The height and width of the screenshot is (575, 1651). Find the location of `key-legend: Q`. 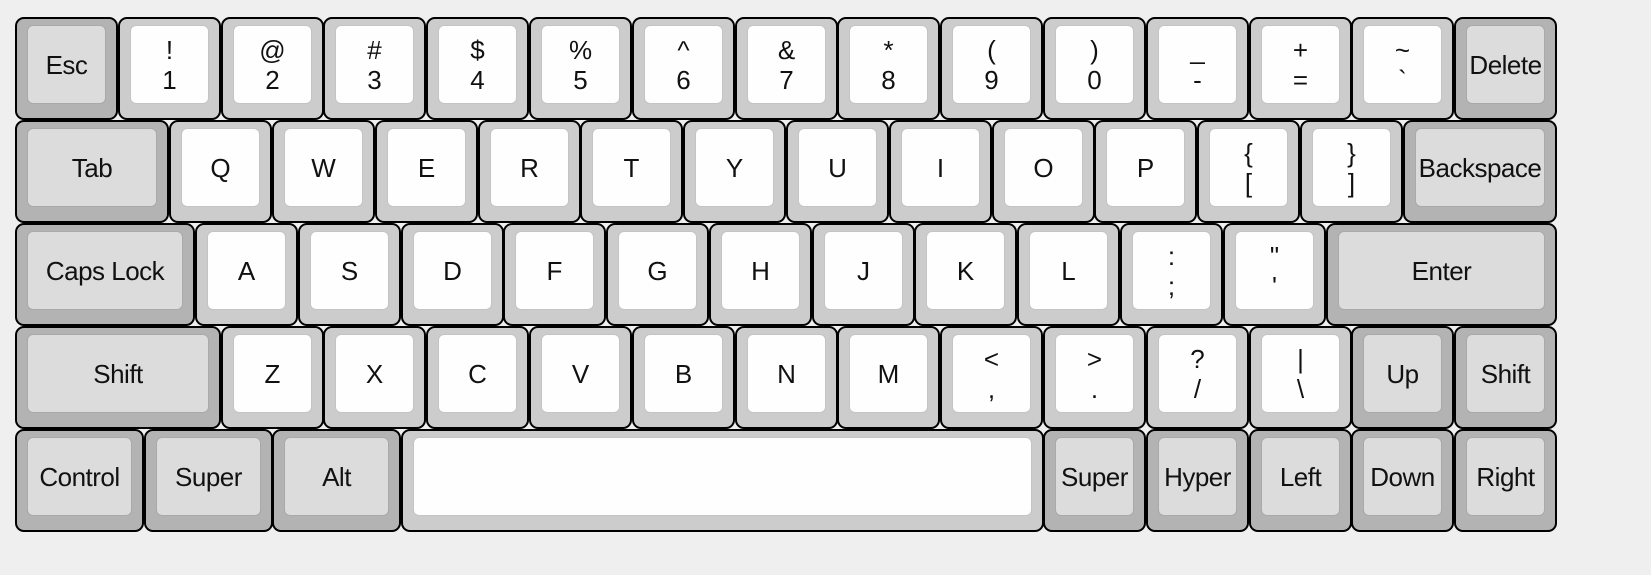

key-legend: Q is located at coordinates (220, 167).